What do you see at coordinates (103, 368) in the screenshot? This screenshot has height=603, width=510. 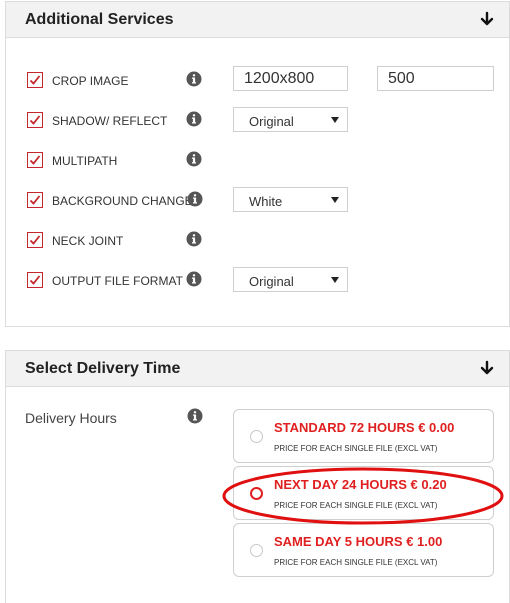 I see `delivery-time-title: Select Delivery Time` at bounding box center [103, 368].